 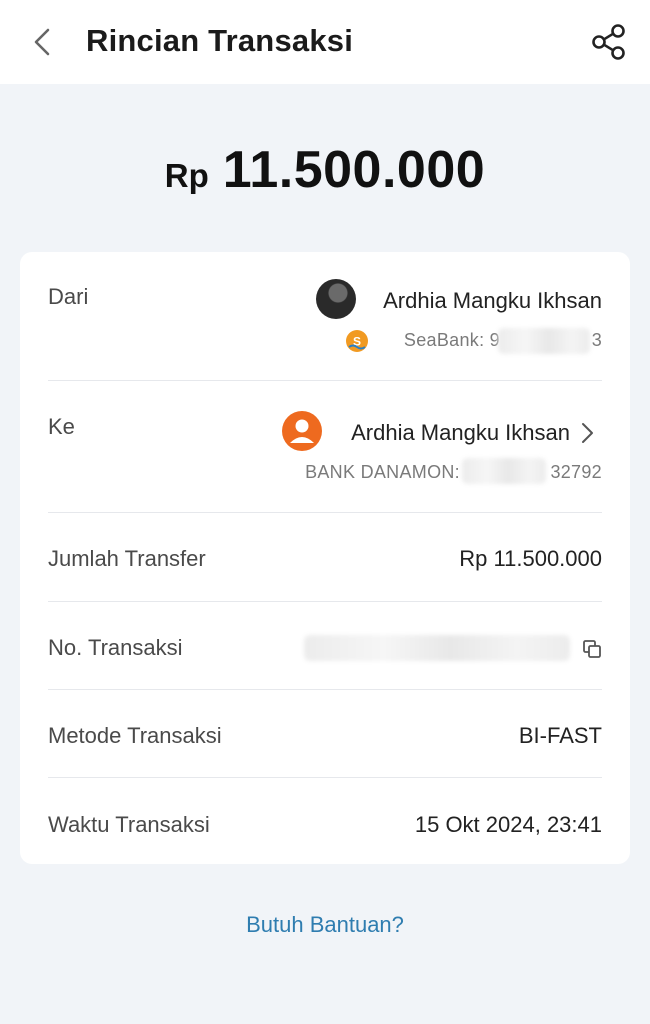 What do you see at coordinates (508, 824) in the screenshot?
I see `transaction-time-value: 15 Okt 2024, 23:41` at bounding box center [508, 824].